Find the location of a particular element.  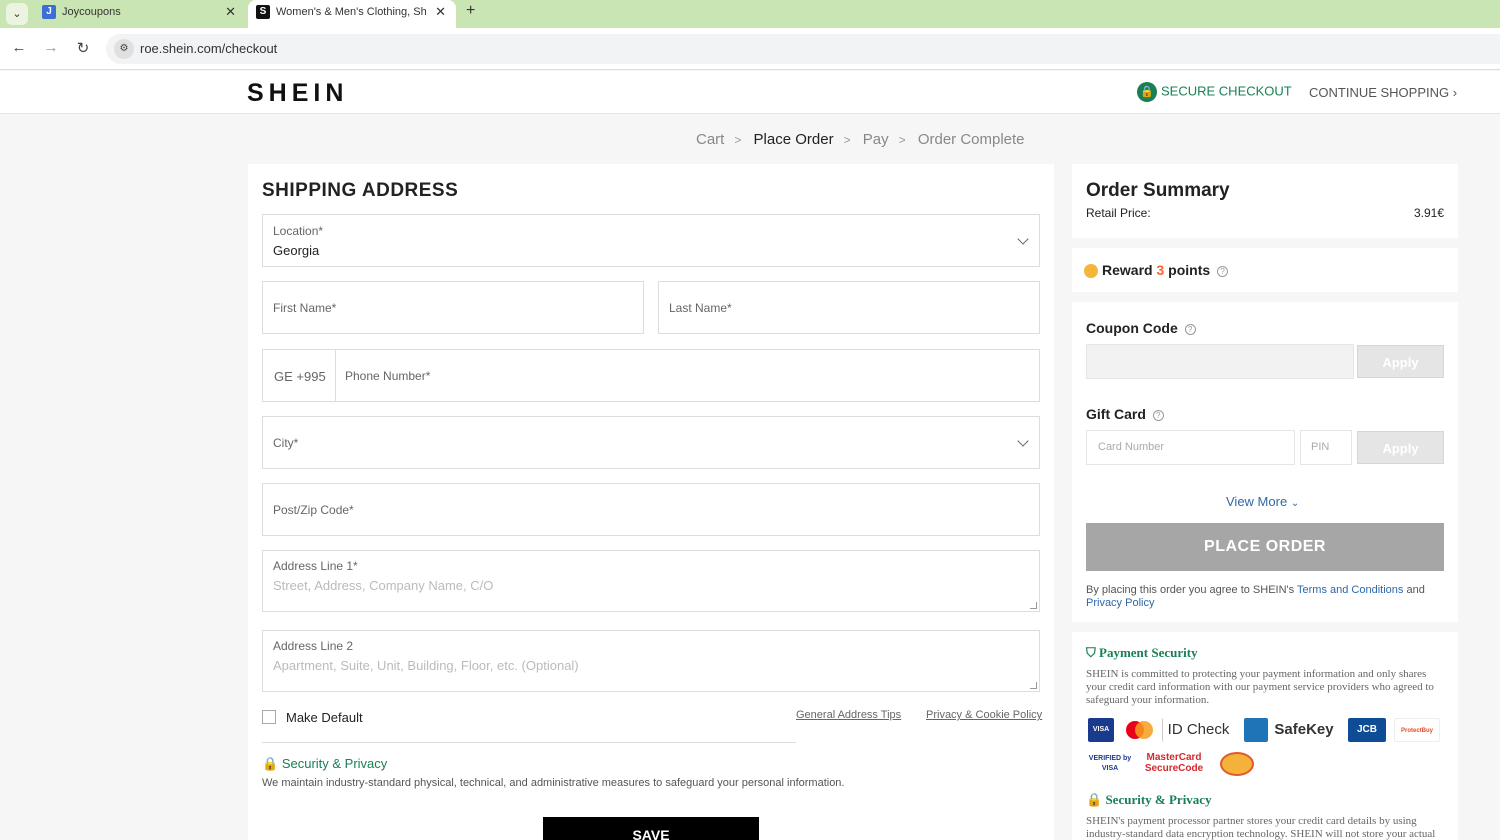

payment-security-title: Payment Security is located at coordinates (1148, 652).